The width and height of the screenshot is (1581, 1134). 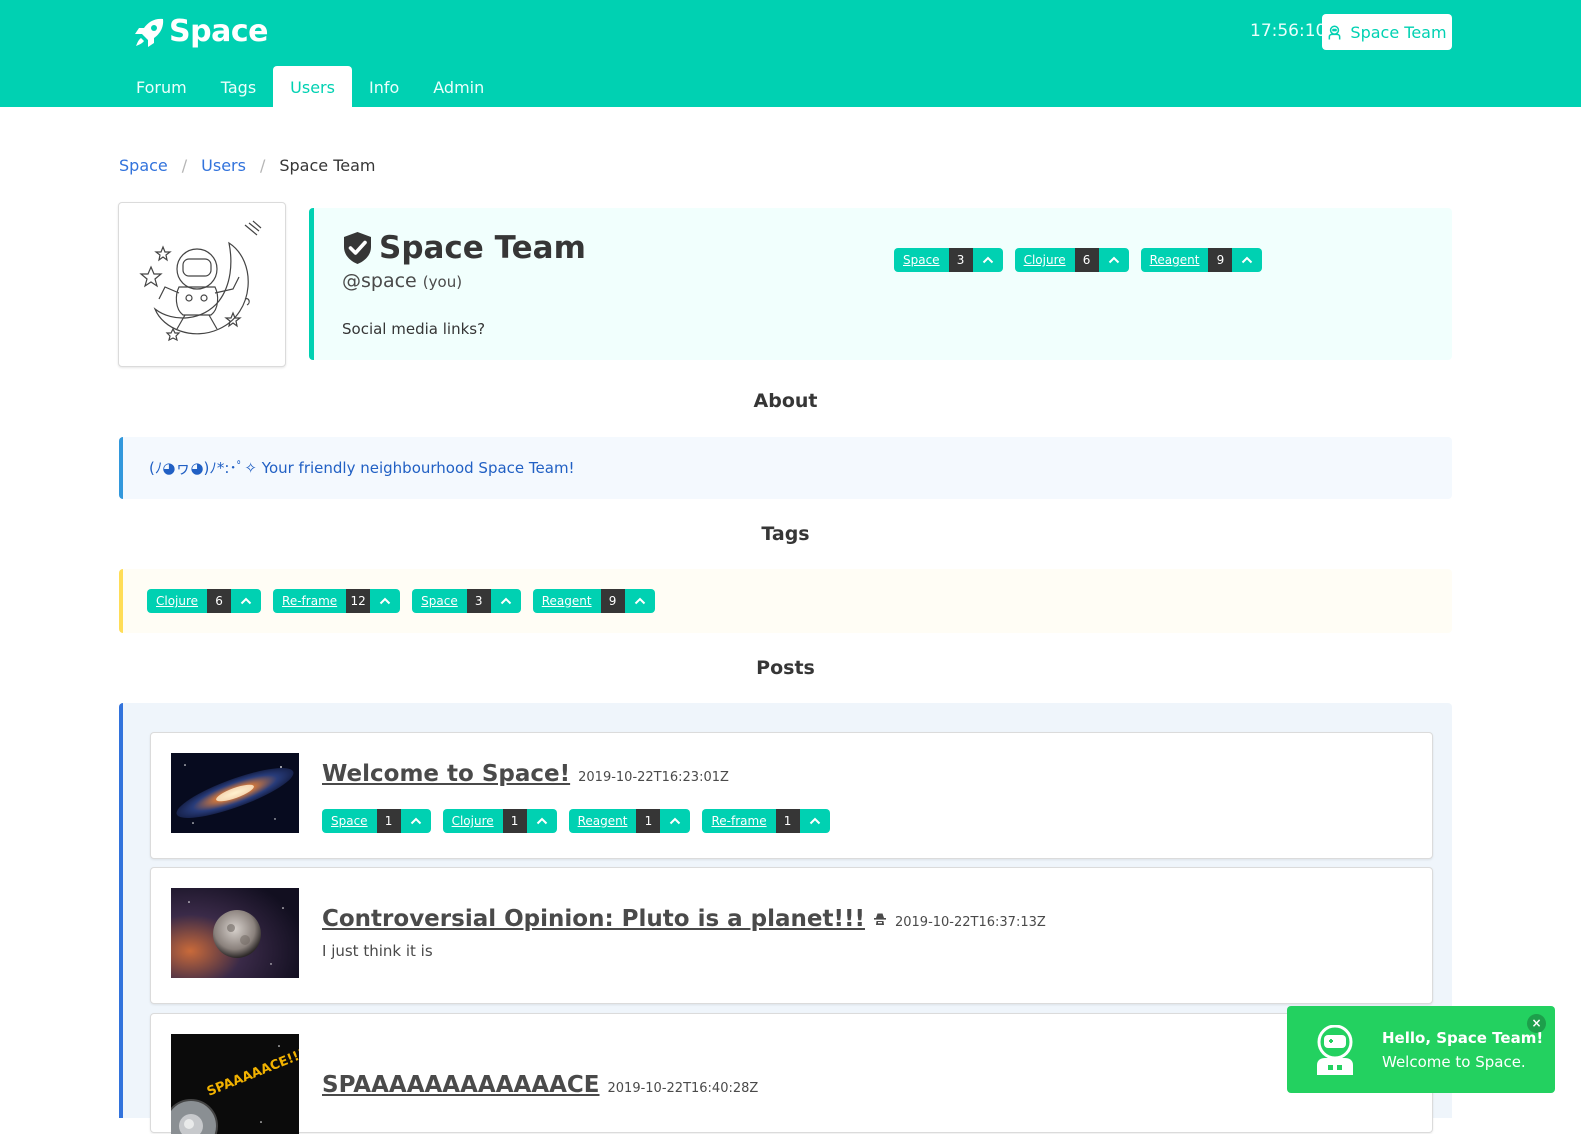 I want to click on nav-tab-tags: Tags, so click(x=238, y=86).